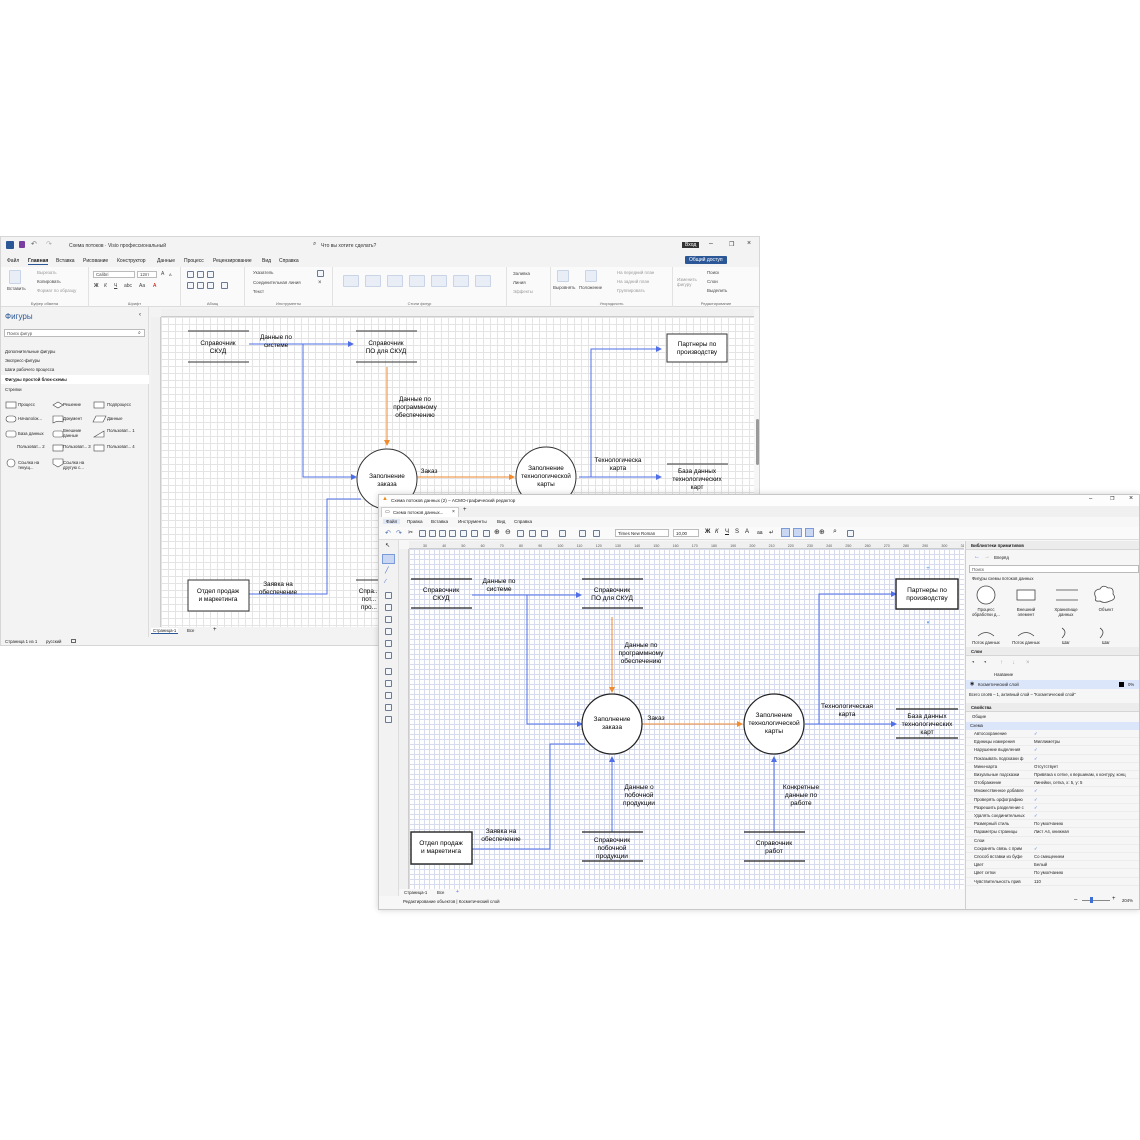 The height and width of the screenshot is (1140, 1140). Describe the element at coordinates (1052, 849) in the screenshot. I see `property-row: Сохранять связь с прим ✓` at that location.